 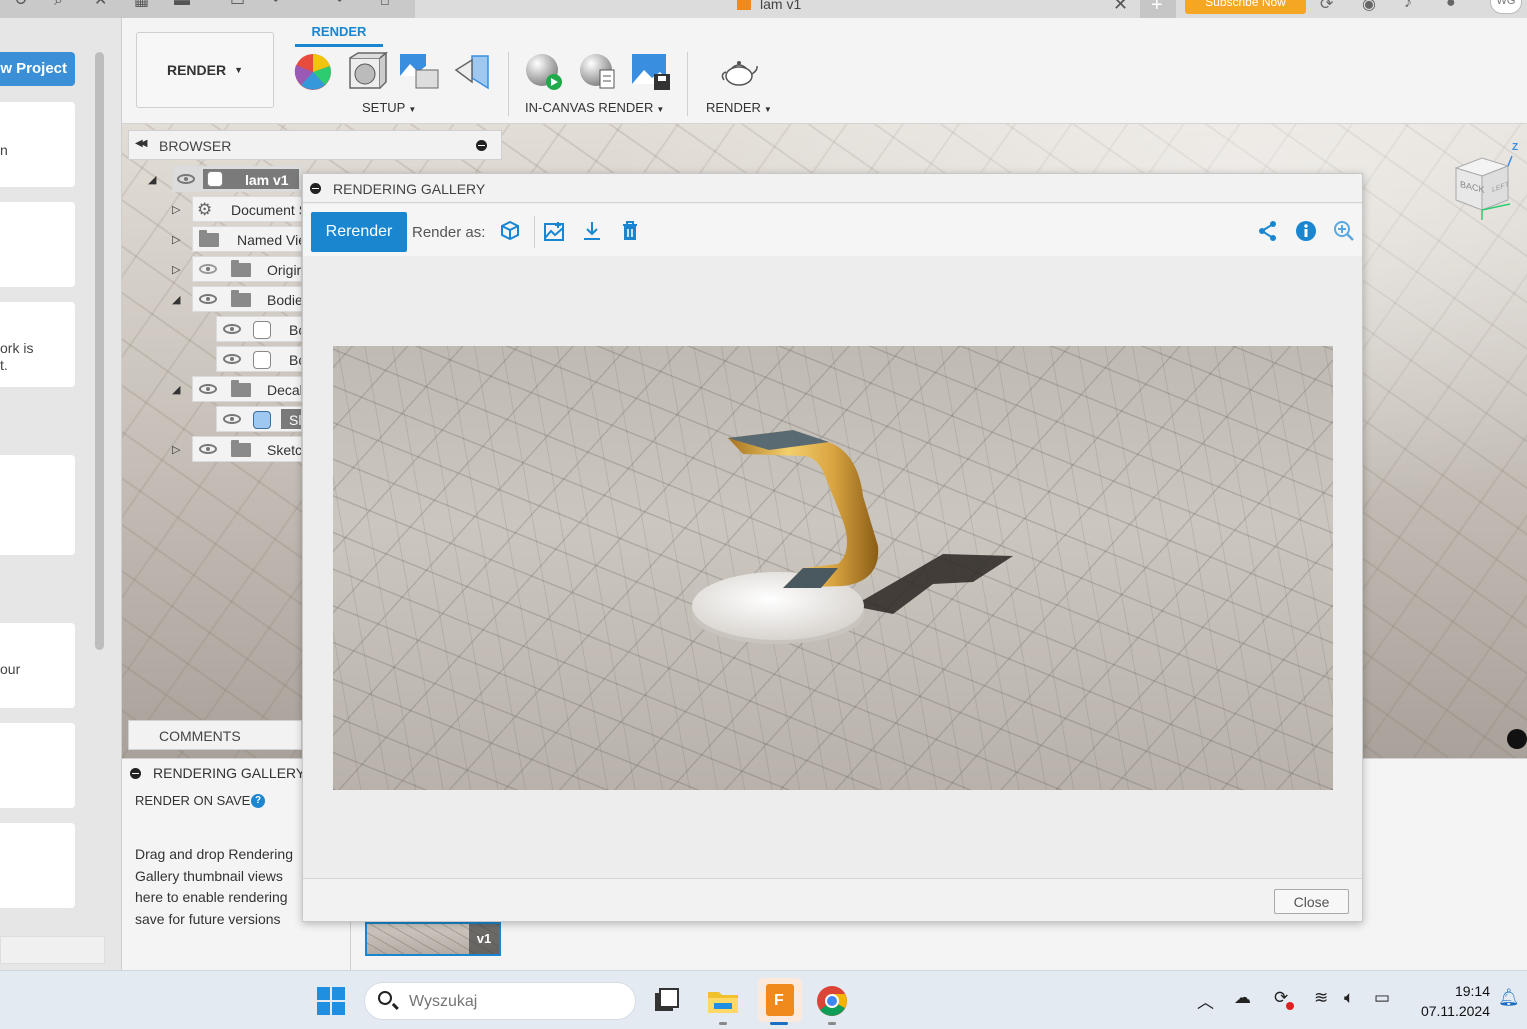 What do you see at coordinates (554, 231) in the screenshot?
I see `image-edit-icon` at bounding box center [554, 231].